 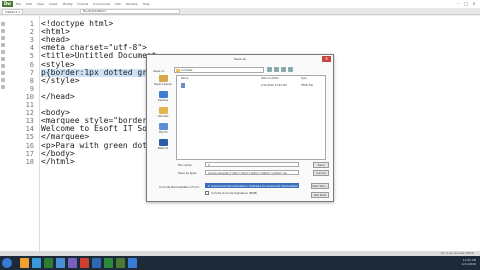 I want to click on view-menu-icon, so click(x=290, y=69).